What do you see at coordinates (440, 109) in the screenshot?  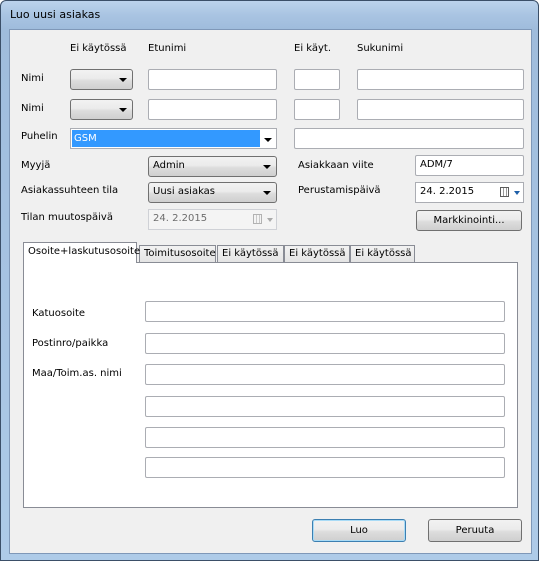 I see `sukunimi-2-input` at bounding box center [440, 109].